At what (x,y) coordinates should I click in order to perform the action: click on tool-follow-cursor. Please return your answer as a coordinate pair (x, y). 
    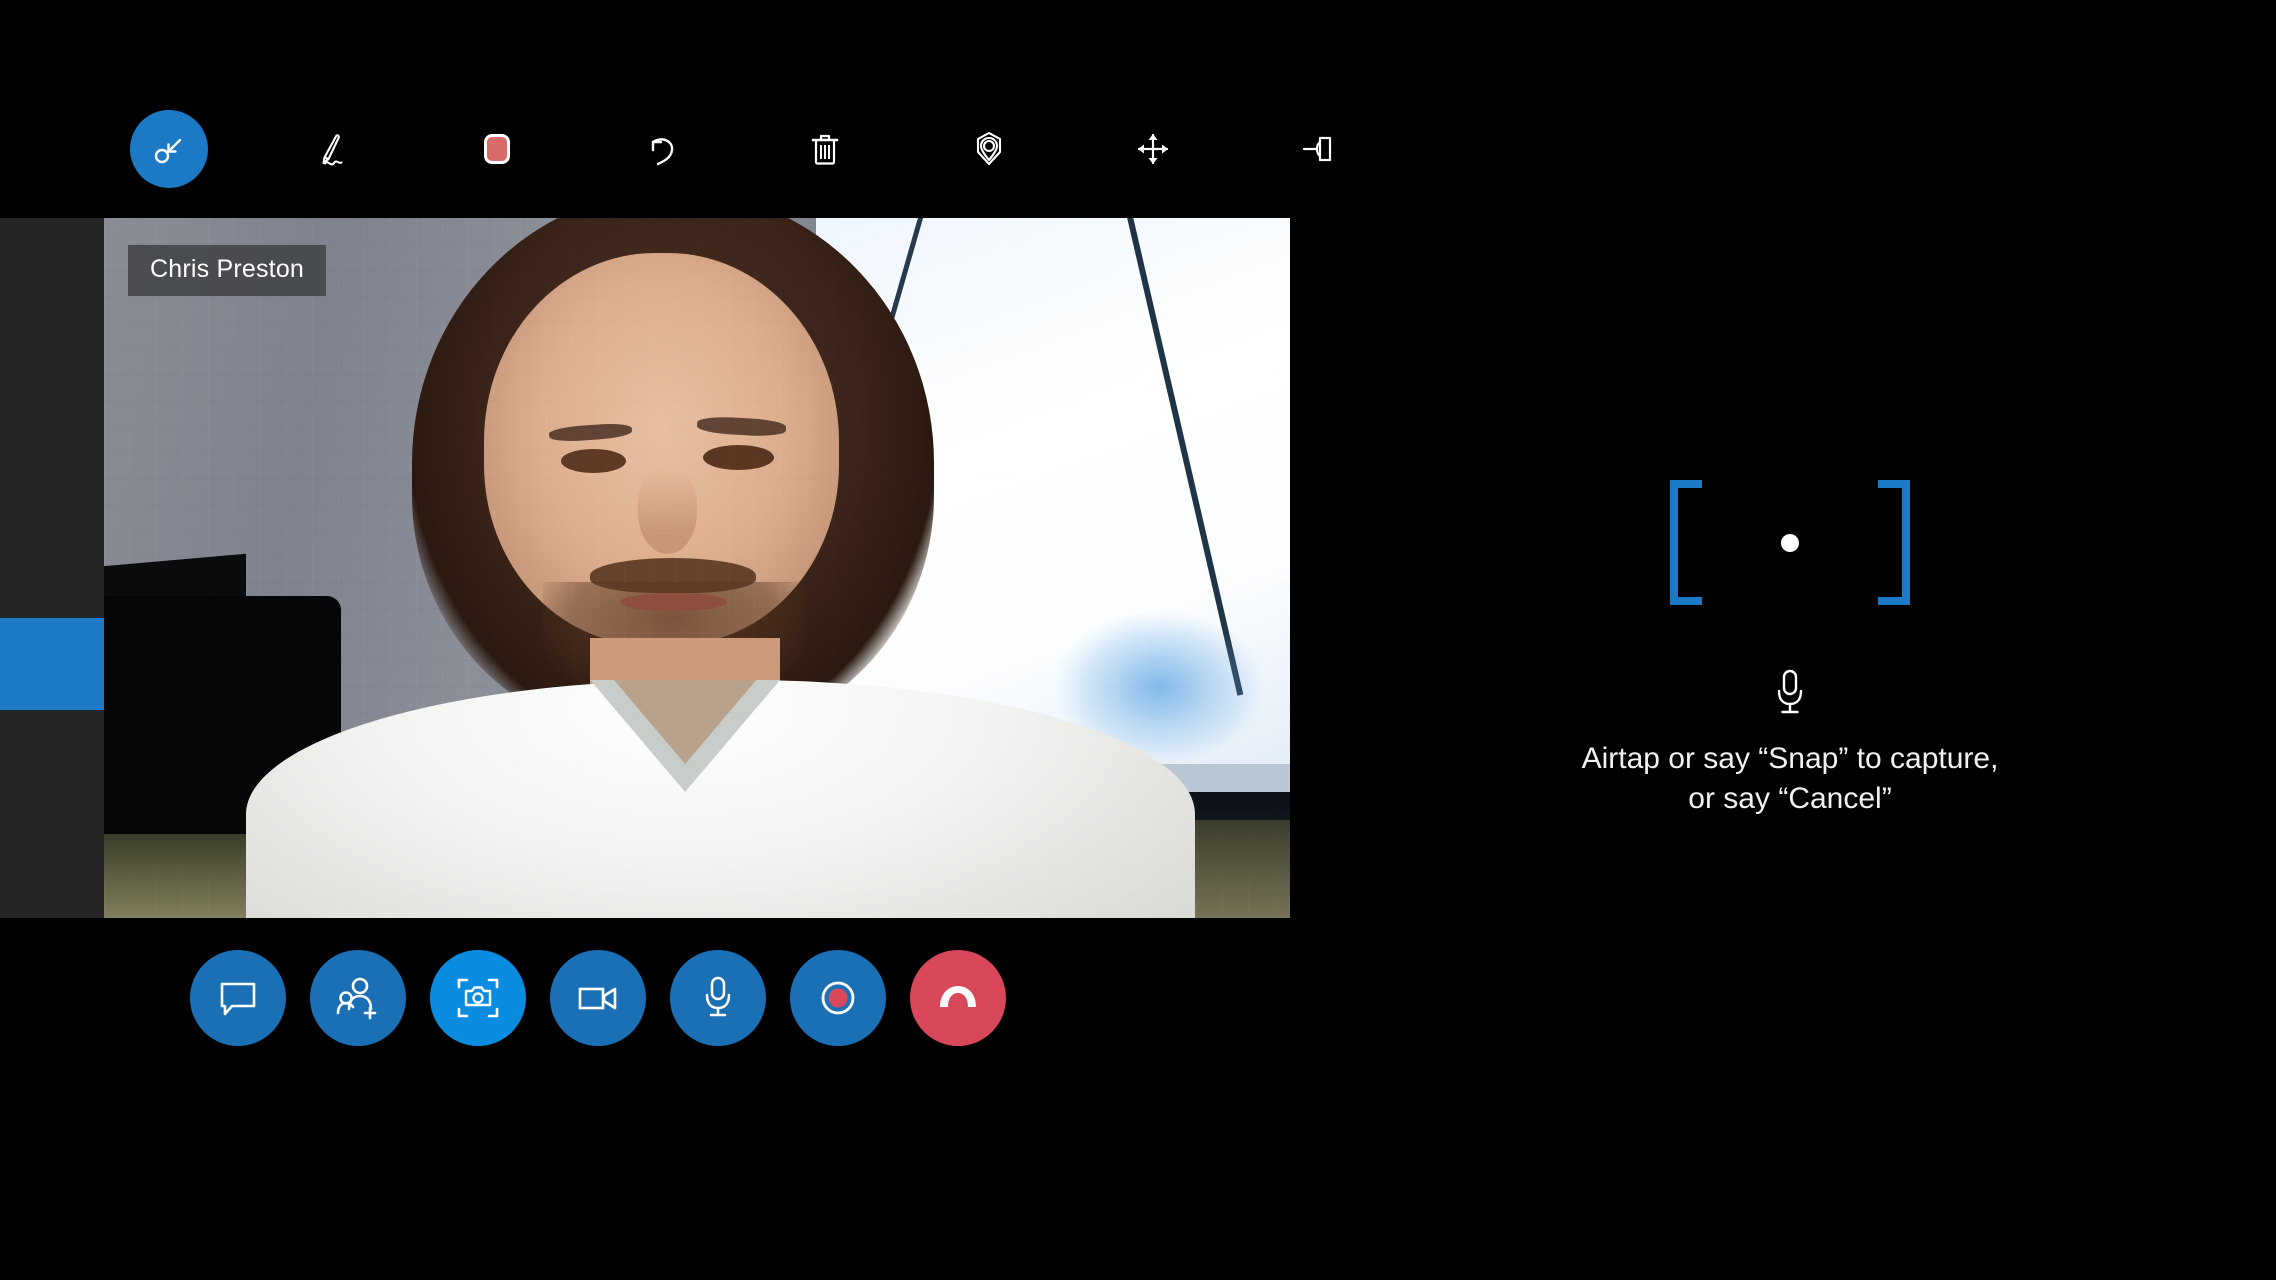
    Looking at the image, I should click on (169, 149).